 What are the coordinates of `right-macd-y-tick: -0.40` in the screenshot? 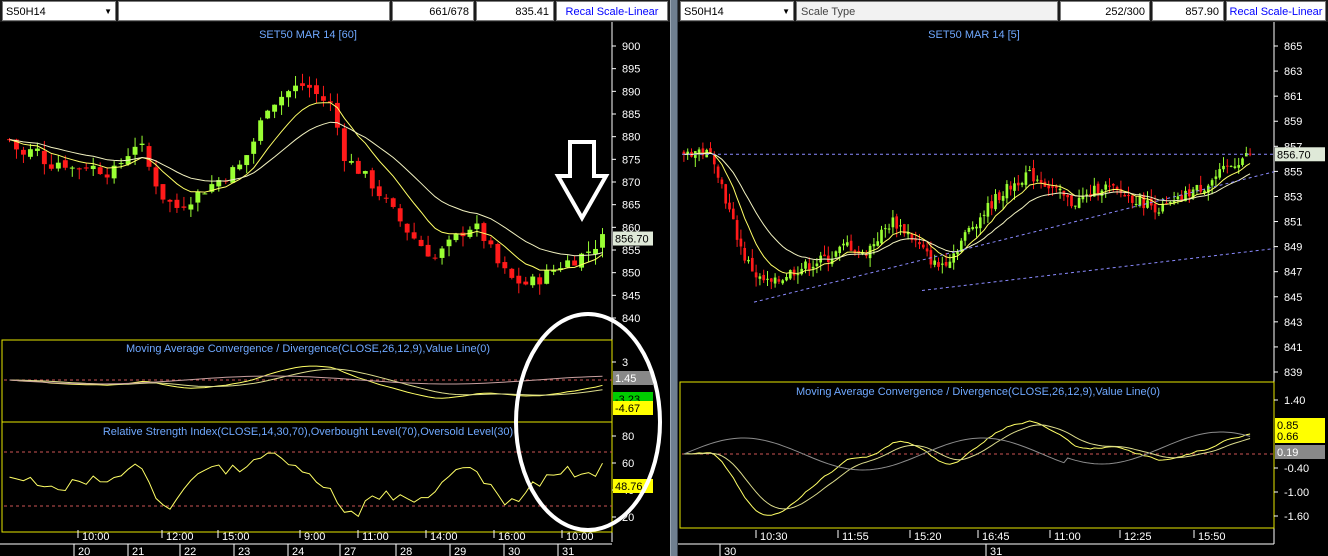 It's located at (1296, 469).